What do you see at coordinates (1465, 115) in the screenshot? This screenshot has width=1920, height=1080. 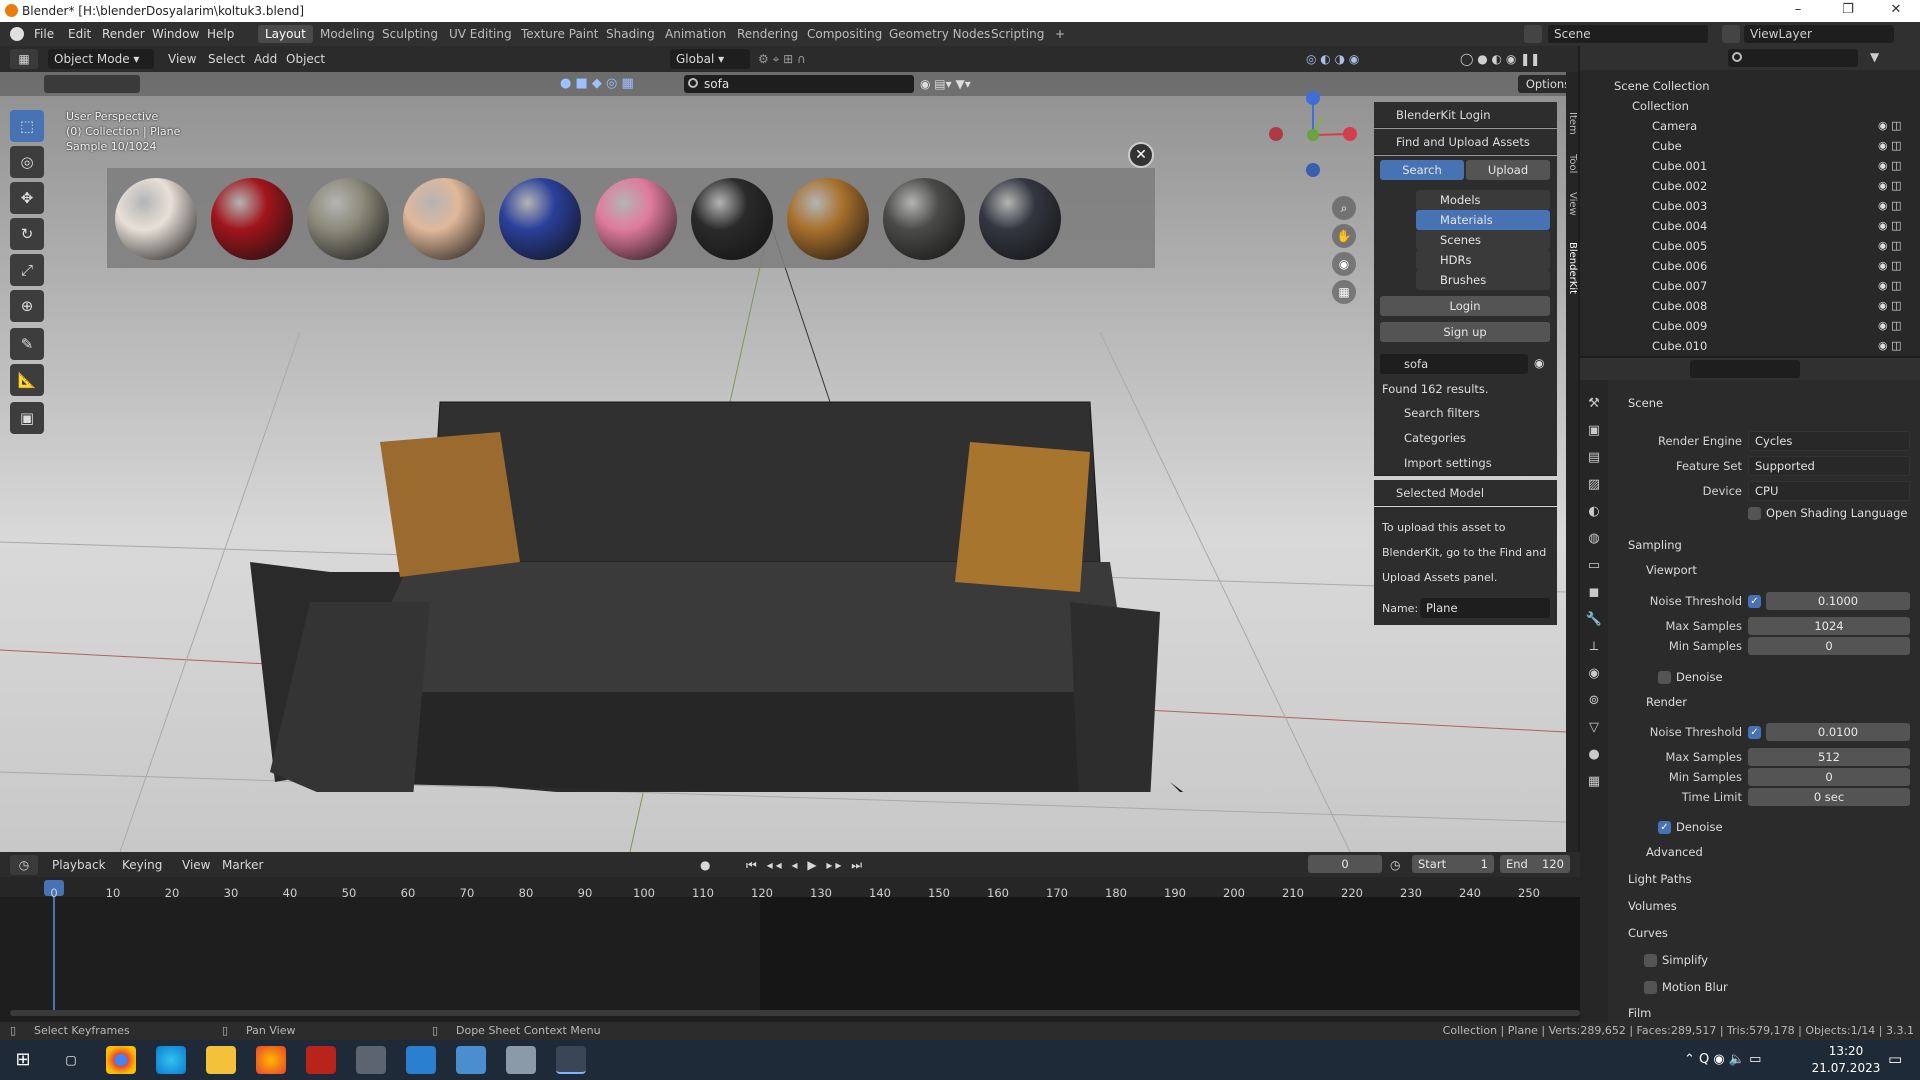 I see `blenderkit-login-header: BlenderKit Login` at bounding box center [1465, 115].